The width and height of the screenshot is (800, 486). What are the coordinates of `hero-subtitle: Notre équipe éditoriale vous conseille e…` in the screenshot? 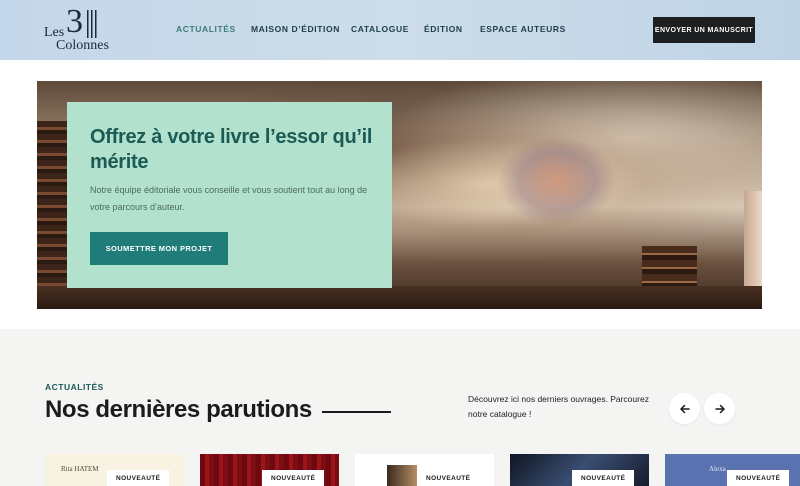 It's located at (229, 198).